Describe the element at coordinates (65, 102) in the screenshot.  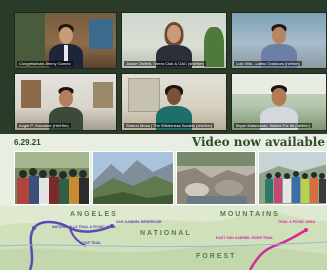
I see `participant-tile: Angel P. Gonzalez (He/Him)` at that location.